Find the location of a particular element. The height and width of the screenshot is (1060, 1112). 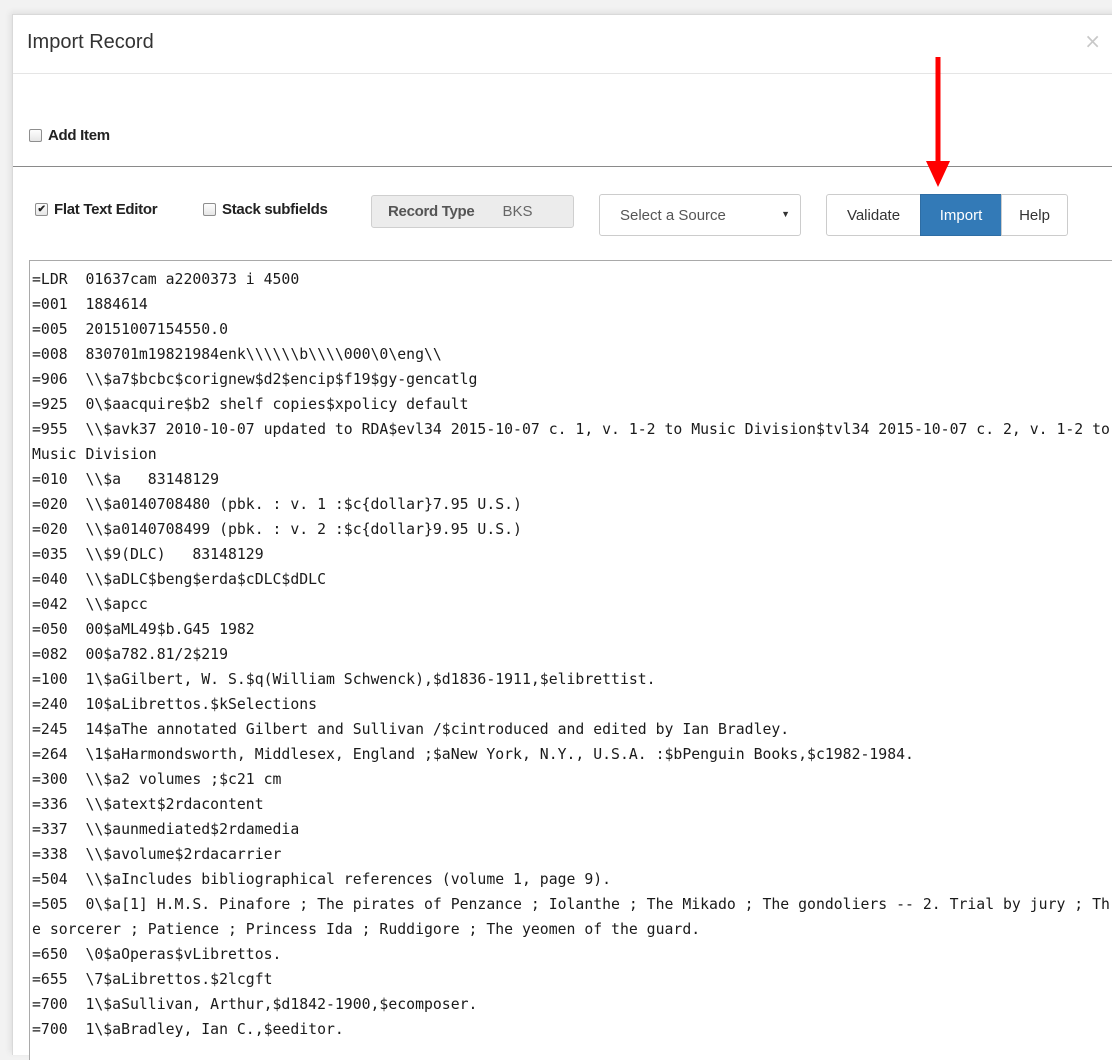

checkmark-icon: ✔ is located at coordinates (41, 209).